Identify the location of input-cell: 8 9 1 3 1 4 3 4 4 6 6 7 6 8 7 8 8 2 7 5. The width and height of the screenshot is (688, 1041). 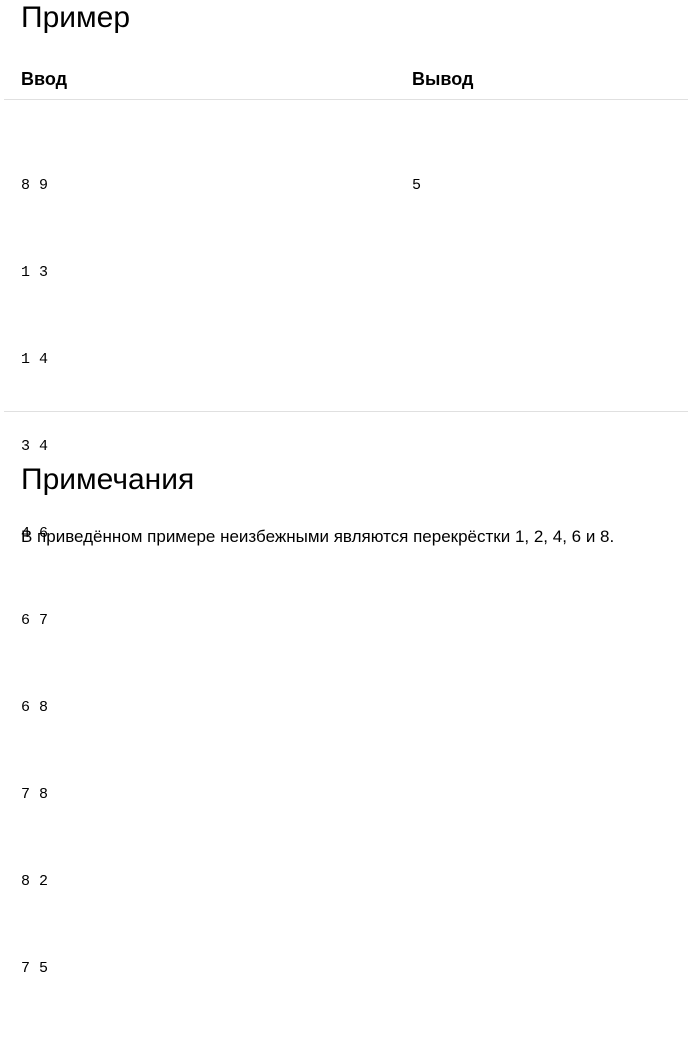
(57, 577).